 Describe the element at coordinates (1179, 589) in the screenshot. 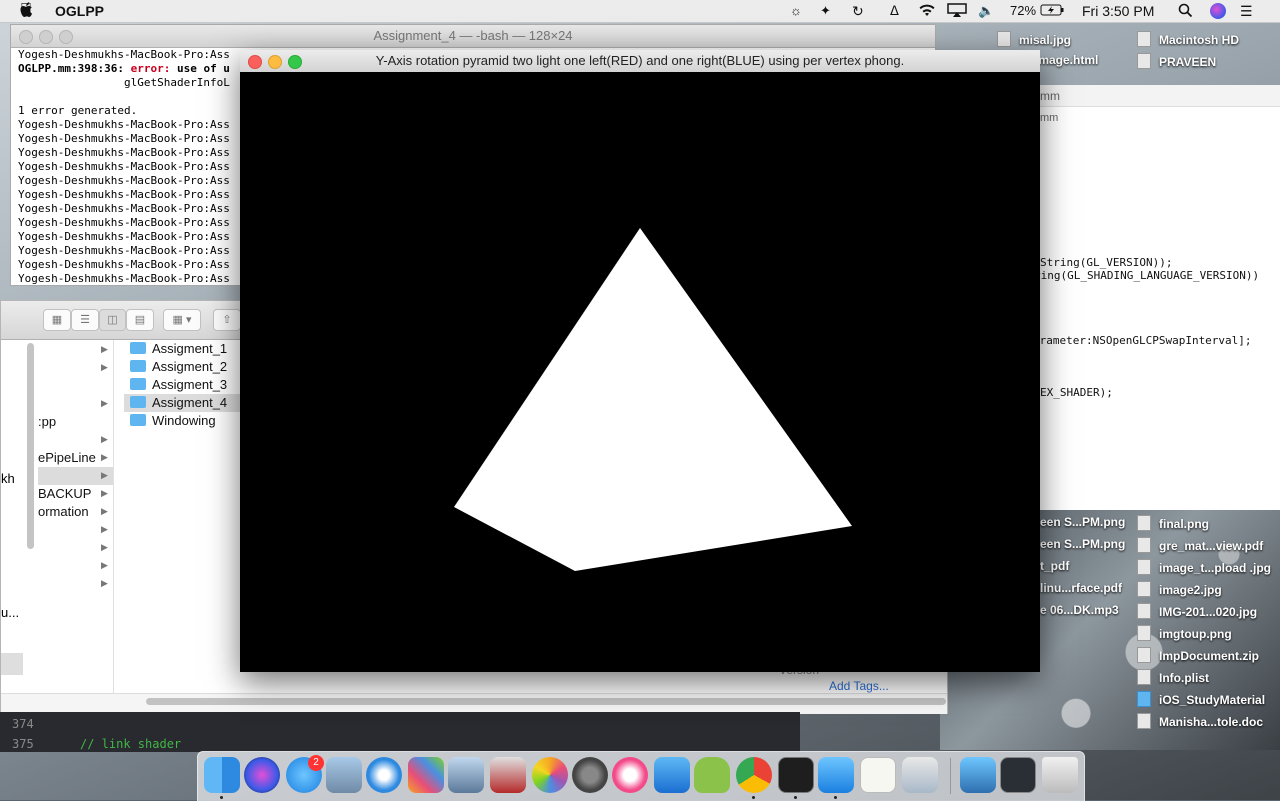

I see `desktop-file: image2.jpg` at that location.